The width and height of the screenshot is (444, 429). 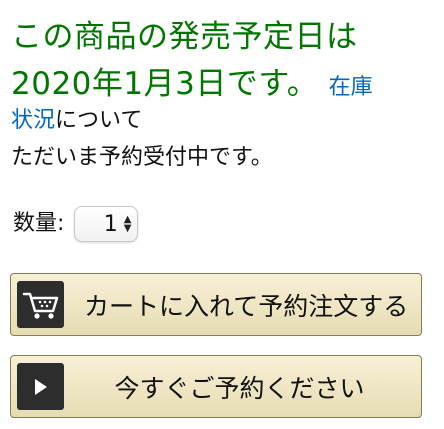 I want to click on preorder-now-button: 今すぐご予約ください, so click(x=216, y=386).